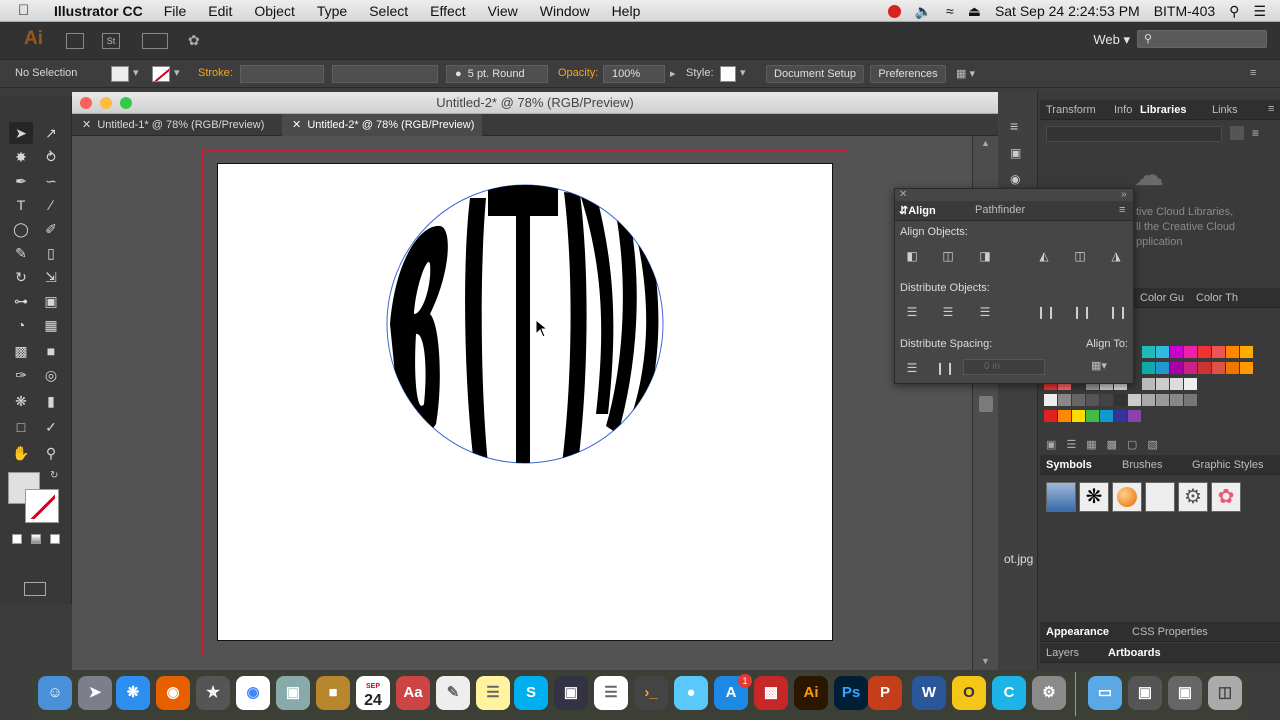 The image size is (1280, 720). Describe the element at coordinates (98, 11) in the screenshot. I see `app-menu: Illustrator CC` at that location.